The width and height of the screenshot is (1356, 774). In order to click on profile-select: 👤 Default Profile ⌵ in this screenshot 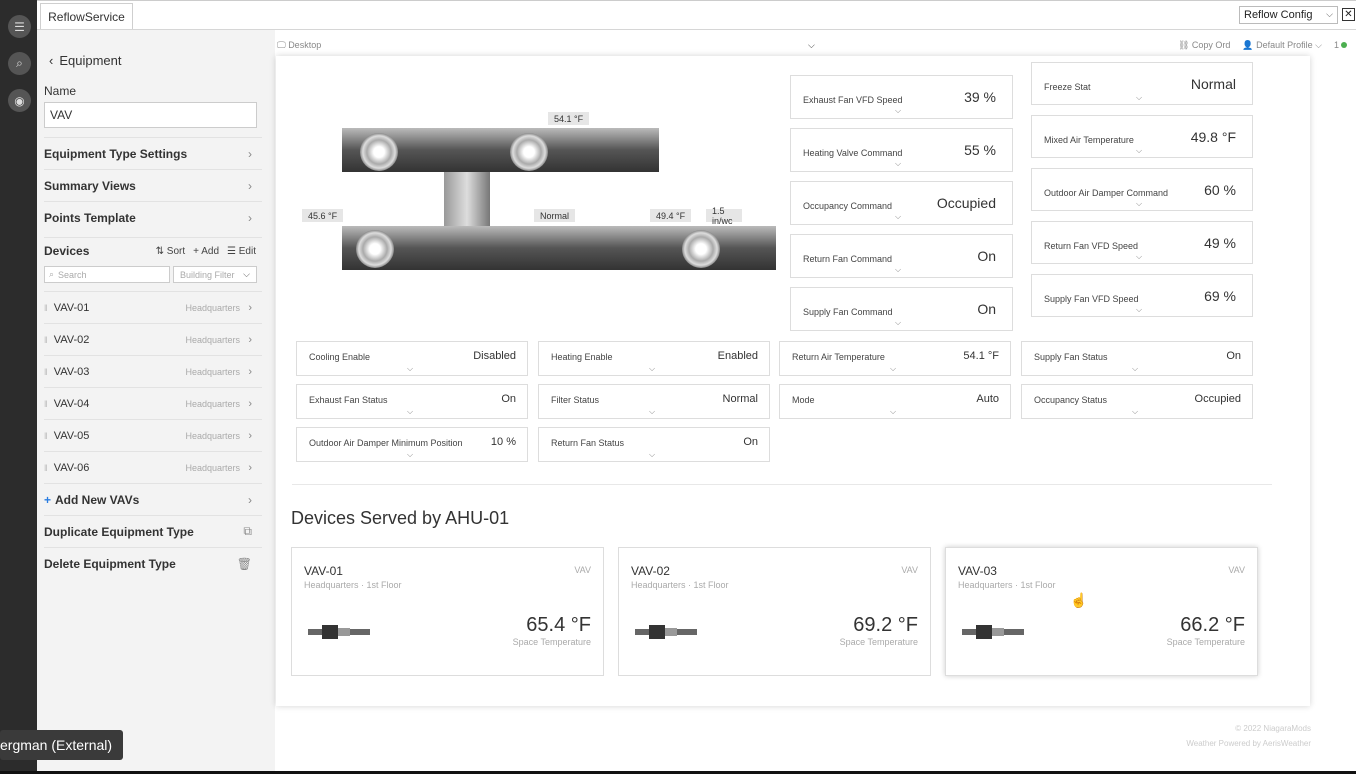, I will do `click(1282, 45)`.